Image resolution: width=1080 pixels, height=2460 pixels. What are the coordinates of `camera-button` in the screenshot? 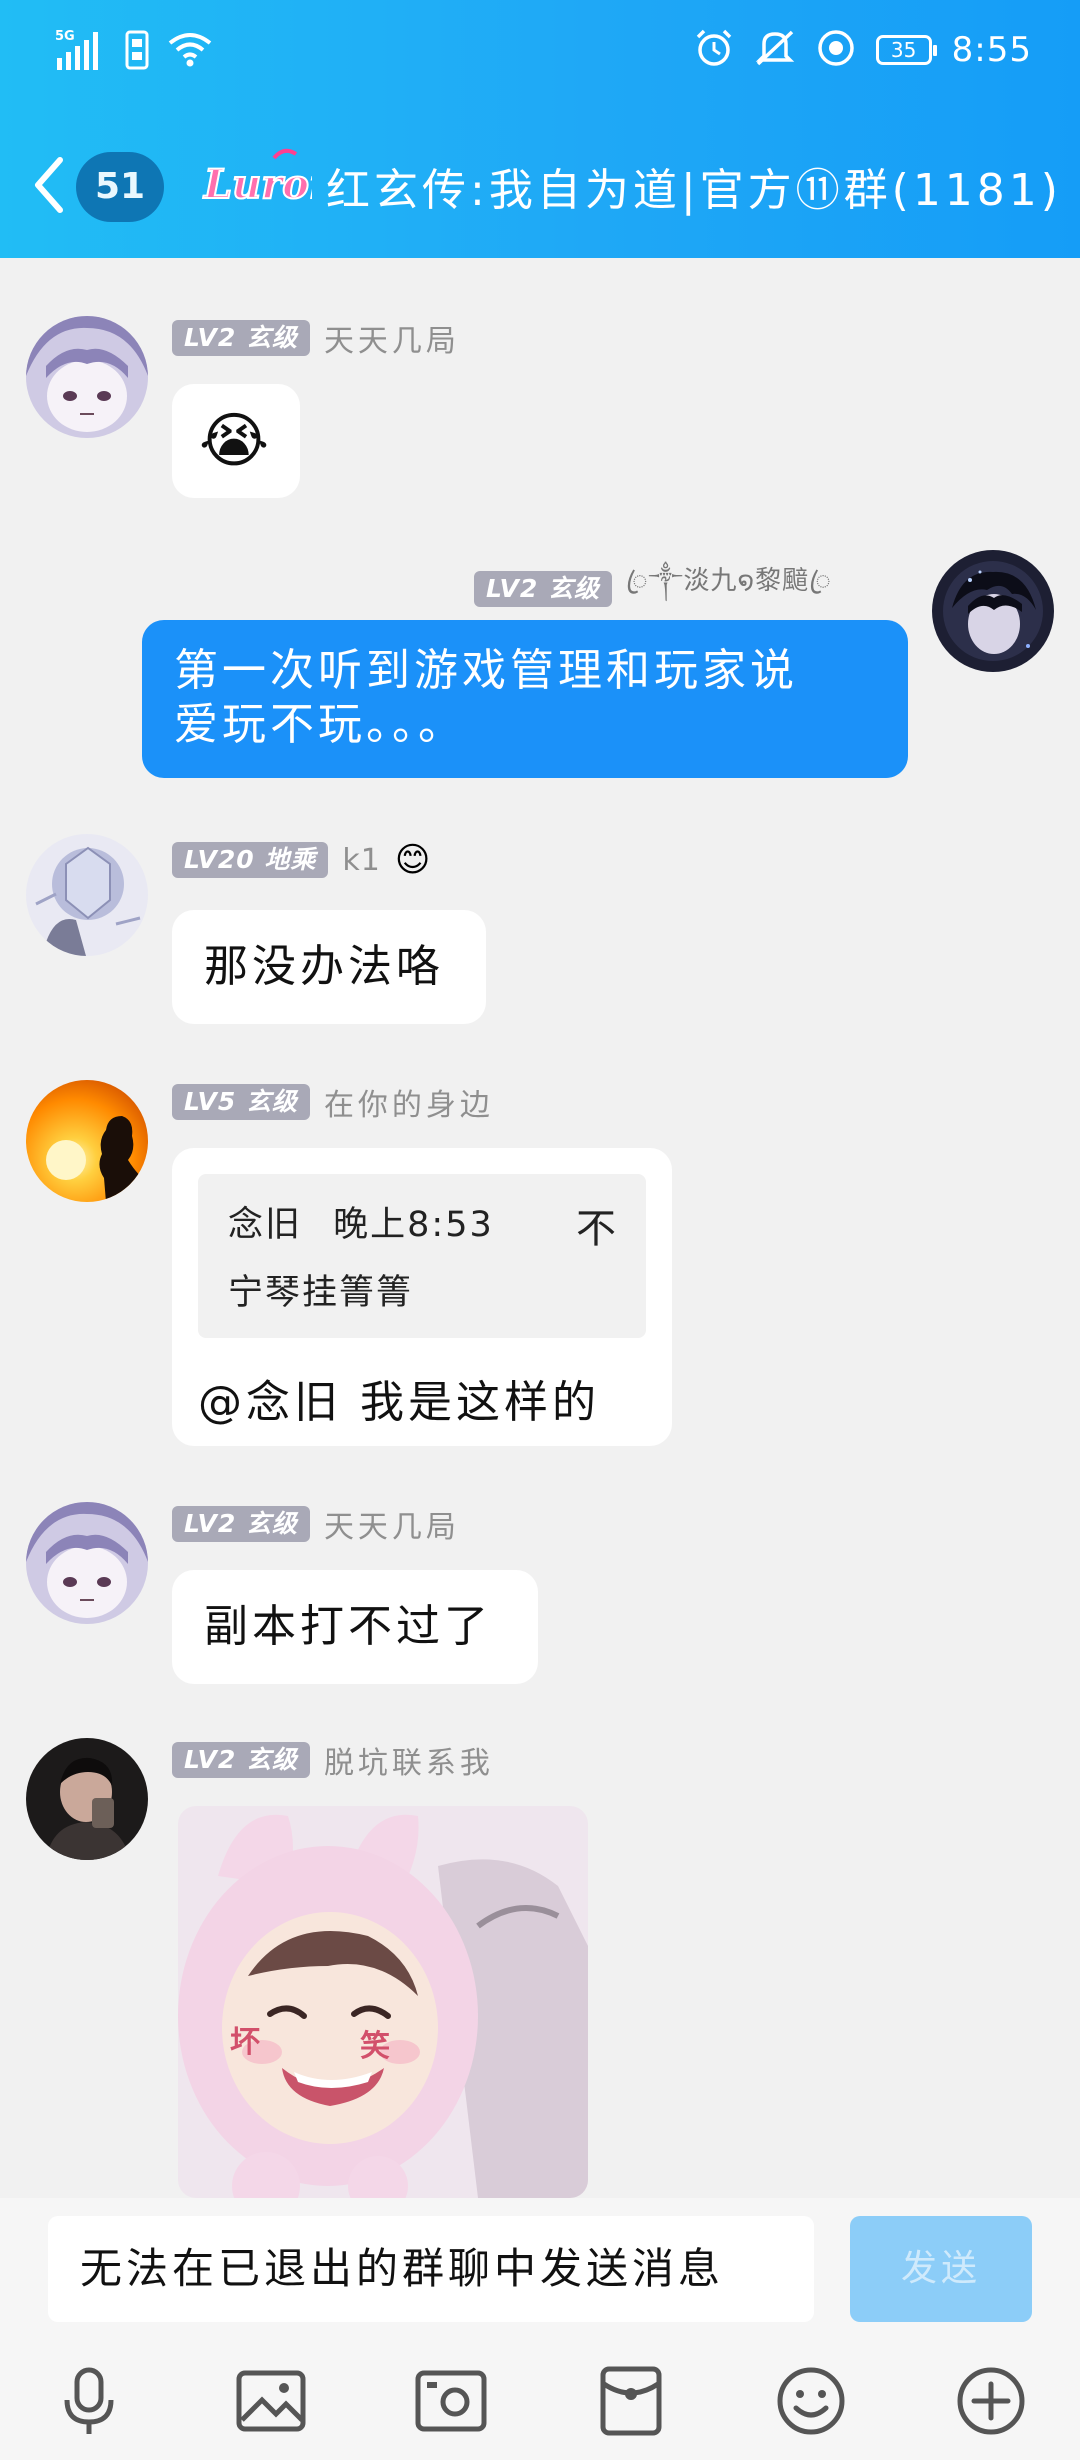 It's located at (451, 2403).